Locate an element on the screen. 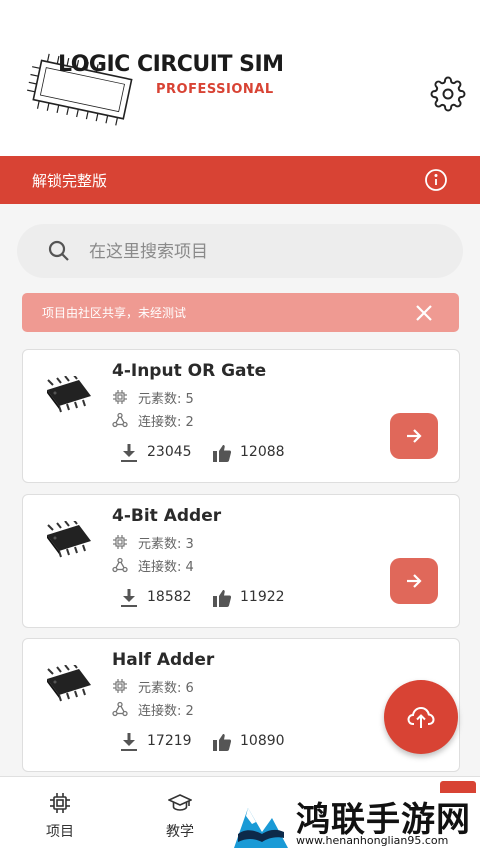 The width and height of the screenshot is (480, 854). download-count-text: 17219 is located at coordinates (169, 741).